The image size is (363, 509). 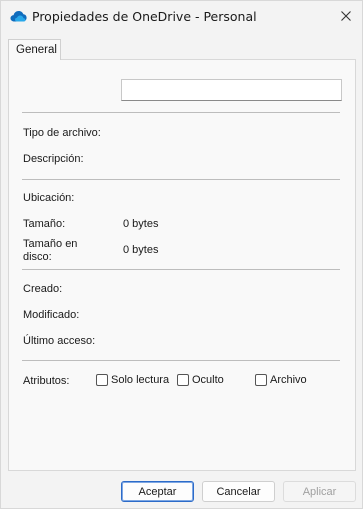 What do you see at coordinates (44, 224) in the screenshot?
I see `size-label: Tamaño:` at bounding box center [44, 224].